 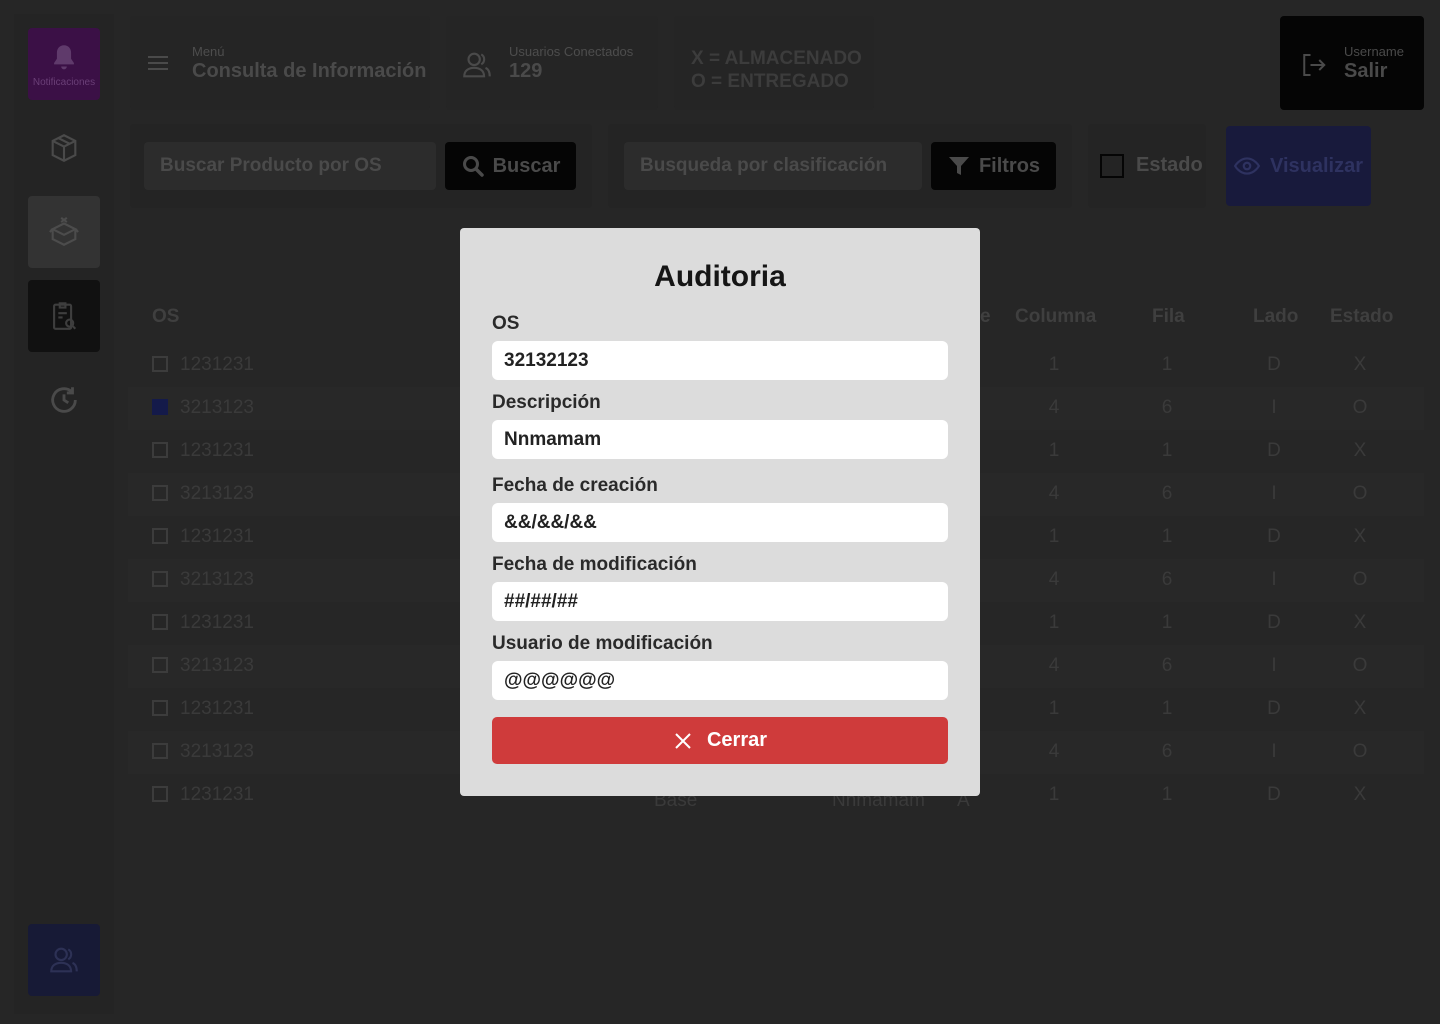 What do you see at coordinates (602, 643) in the screenshot?
I see `modification-user-label: Usuario de modificación` at bounding box center [602, 643].